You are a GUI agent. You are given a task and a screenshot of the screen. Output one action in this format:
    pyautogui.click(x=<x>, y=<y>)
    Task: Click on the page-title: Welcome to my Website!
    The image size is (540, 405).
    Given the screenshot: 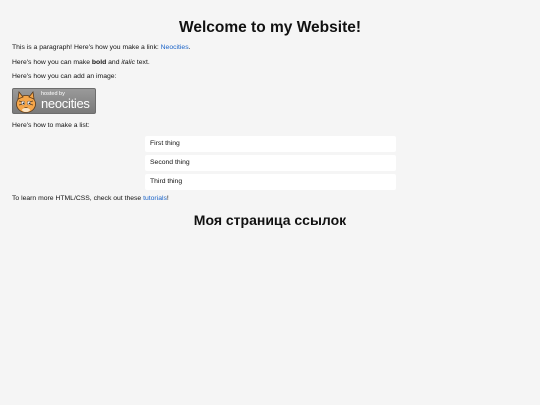 What is the action you would take?
    pyautogui.click(x=270, y=27)
    